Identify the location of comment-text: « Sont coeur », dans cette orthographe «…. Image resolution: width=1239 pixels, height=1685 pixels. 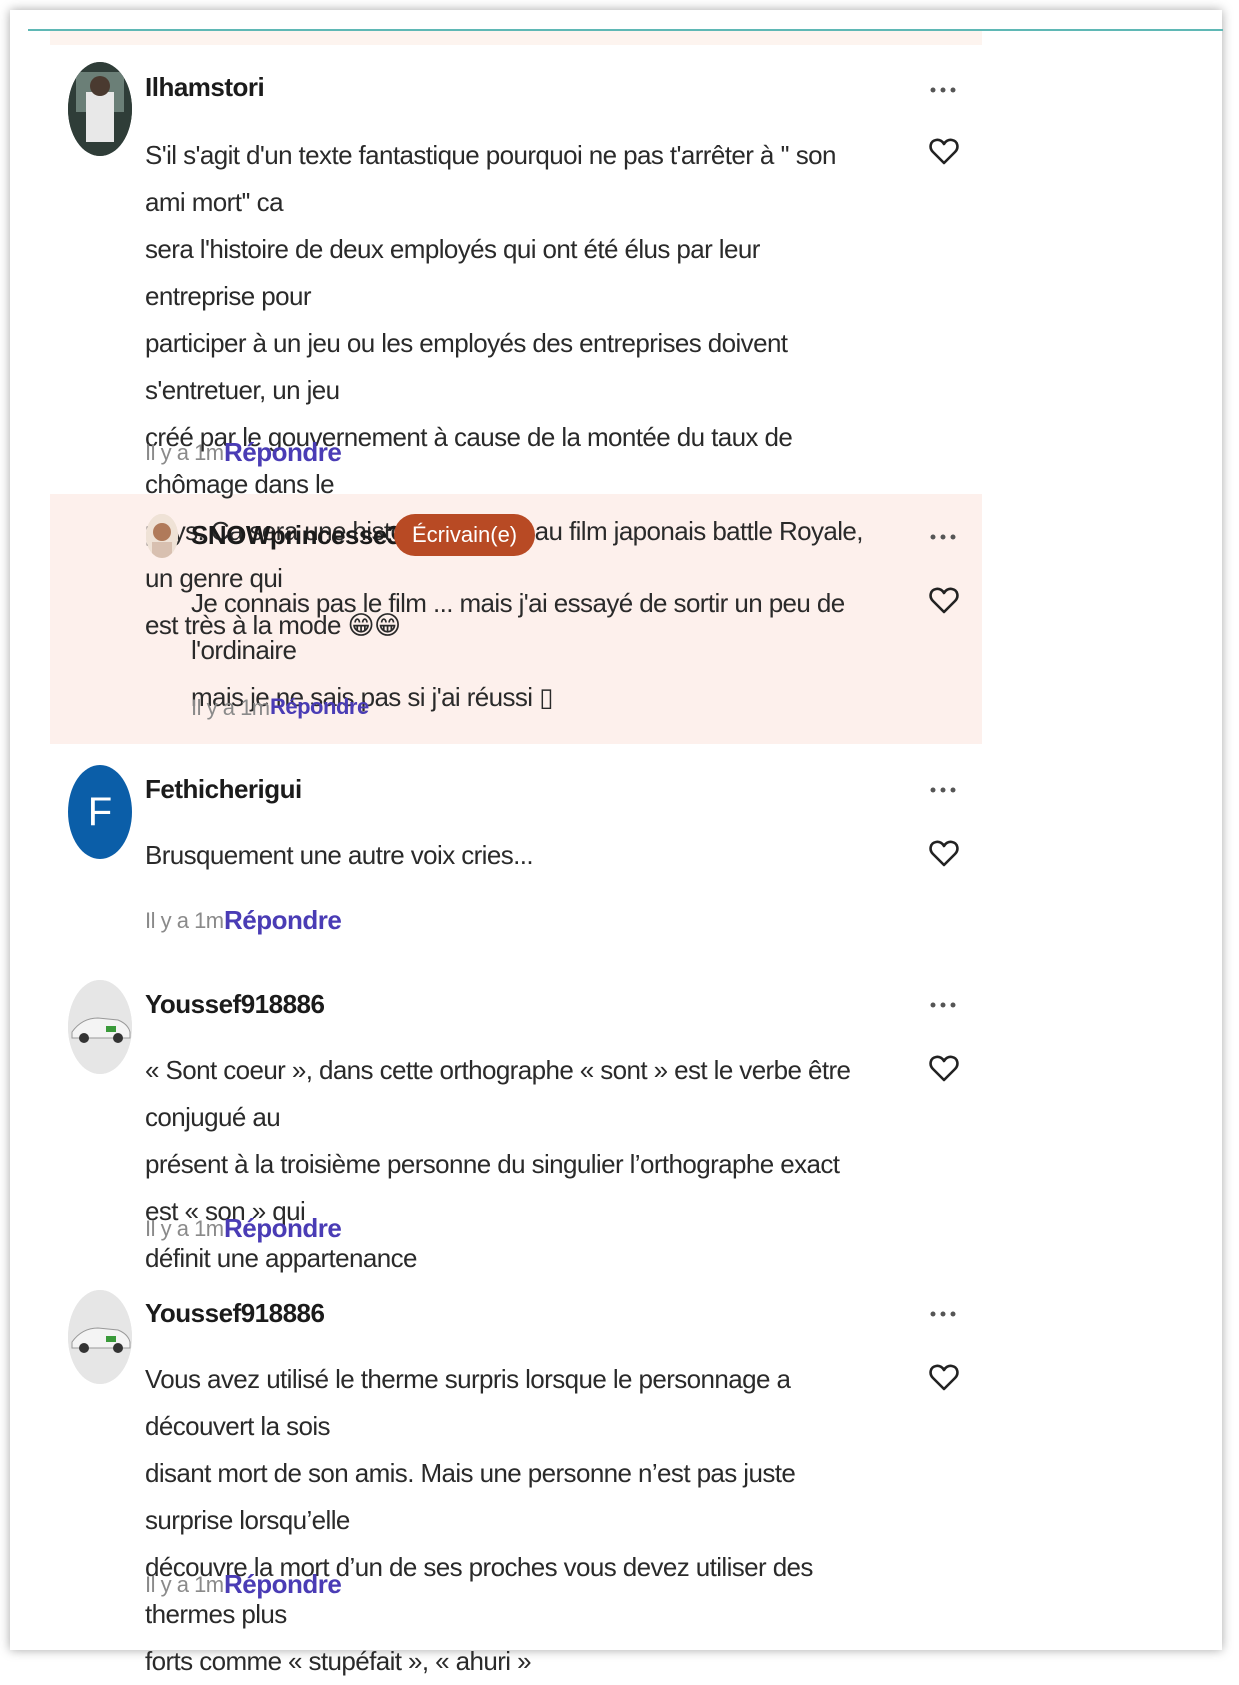
(498, 1164).